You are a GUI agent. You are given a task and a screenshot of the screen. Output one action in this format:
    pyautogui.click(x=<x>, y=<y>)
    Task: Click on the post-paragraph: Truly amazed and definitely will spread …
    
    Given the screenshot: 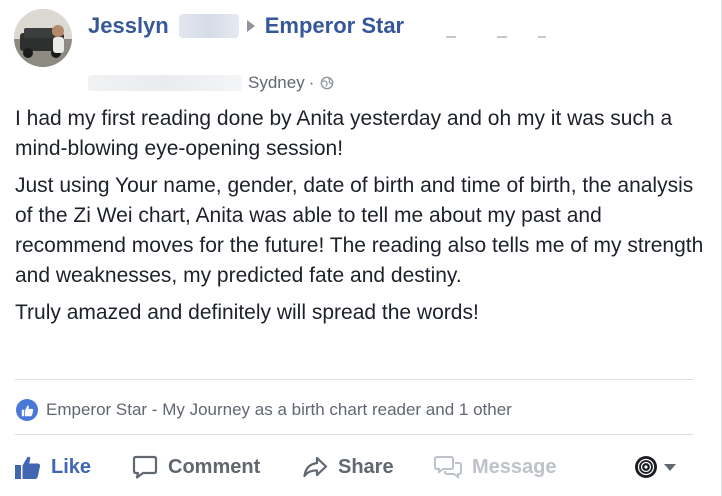 What is the action you would take?
    pyautogui.click(x=247, y=312)
    